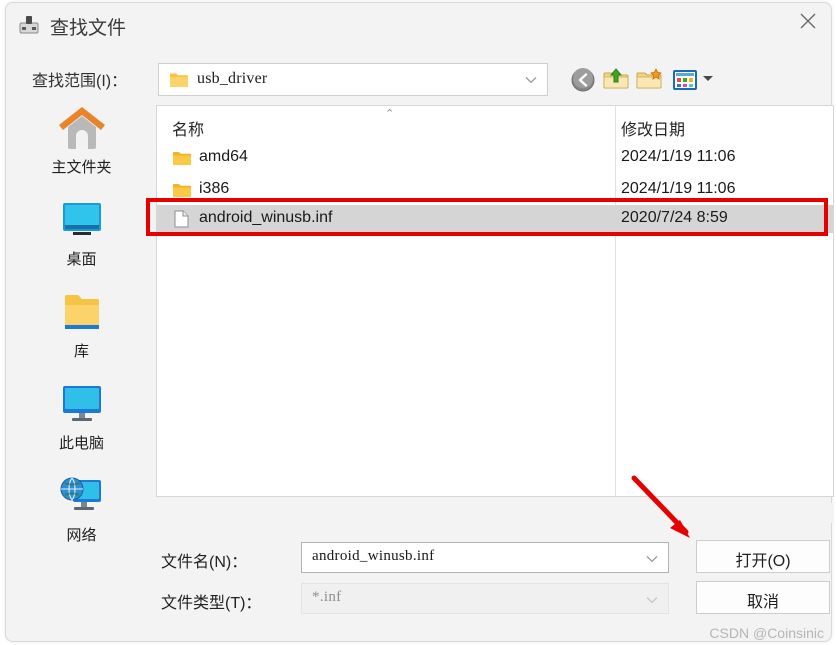 The width and height of the screenshot is (836, 645). What do you see at coordinates (82, 496) in the screenshot?
I see `network-globe-icon` at bounding box center [82, 496].